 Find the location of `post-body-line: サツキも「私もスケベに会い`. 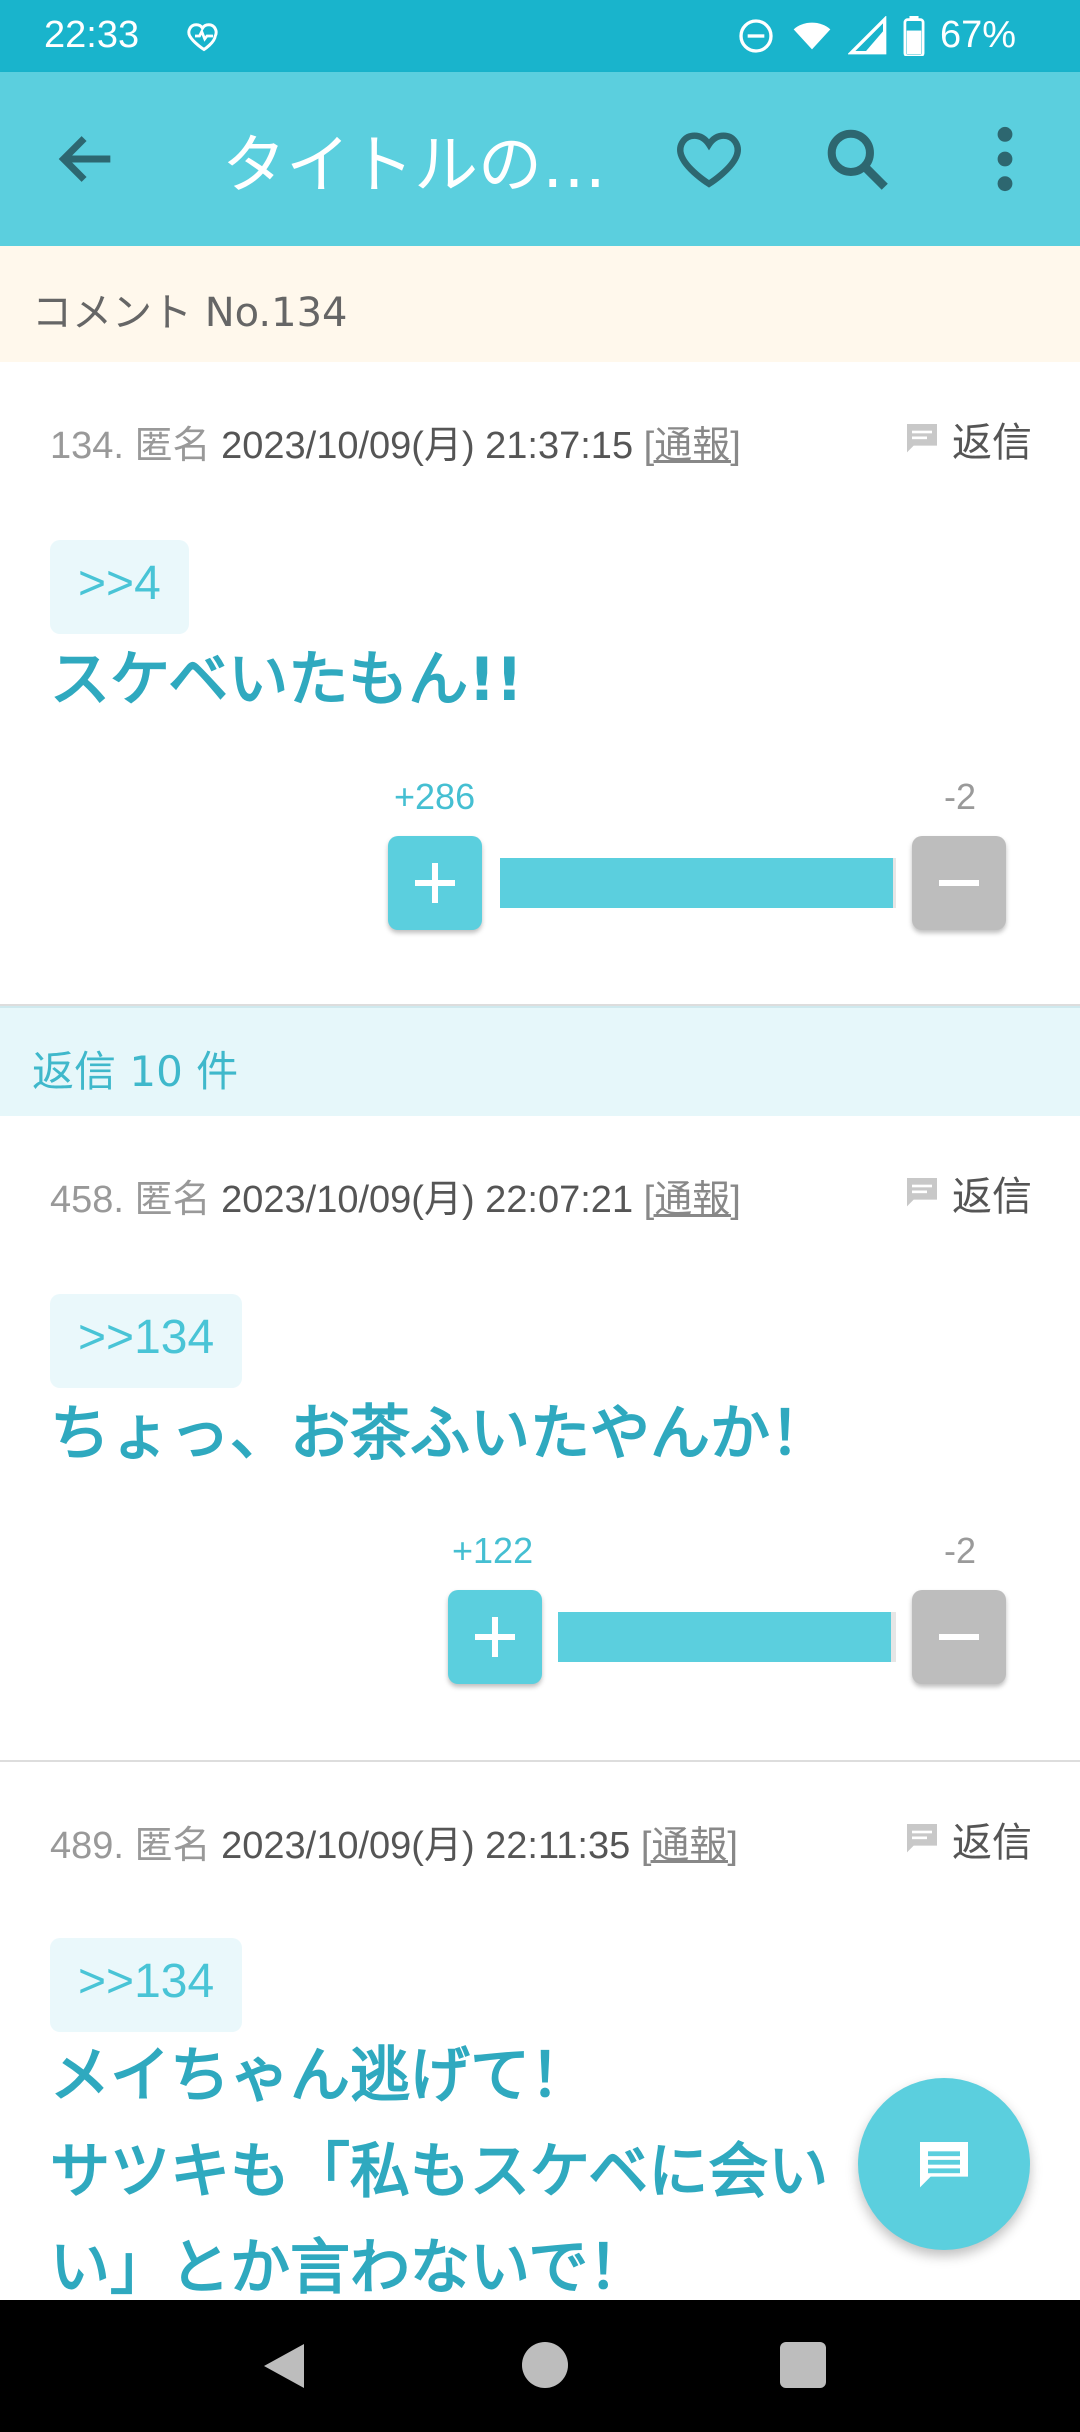

post-body-line: サツキも「私もスケベに会い is located at coordinates (439, 2172).